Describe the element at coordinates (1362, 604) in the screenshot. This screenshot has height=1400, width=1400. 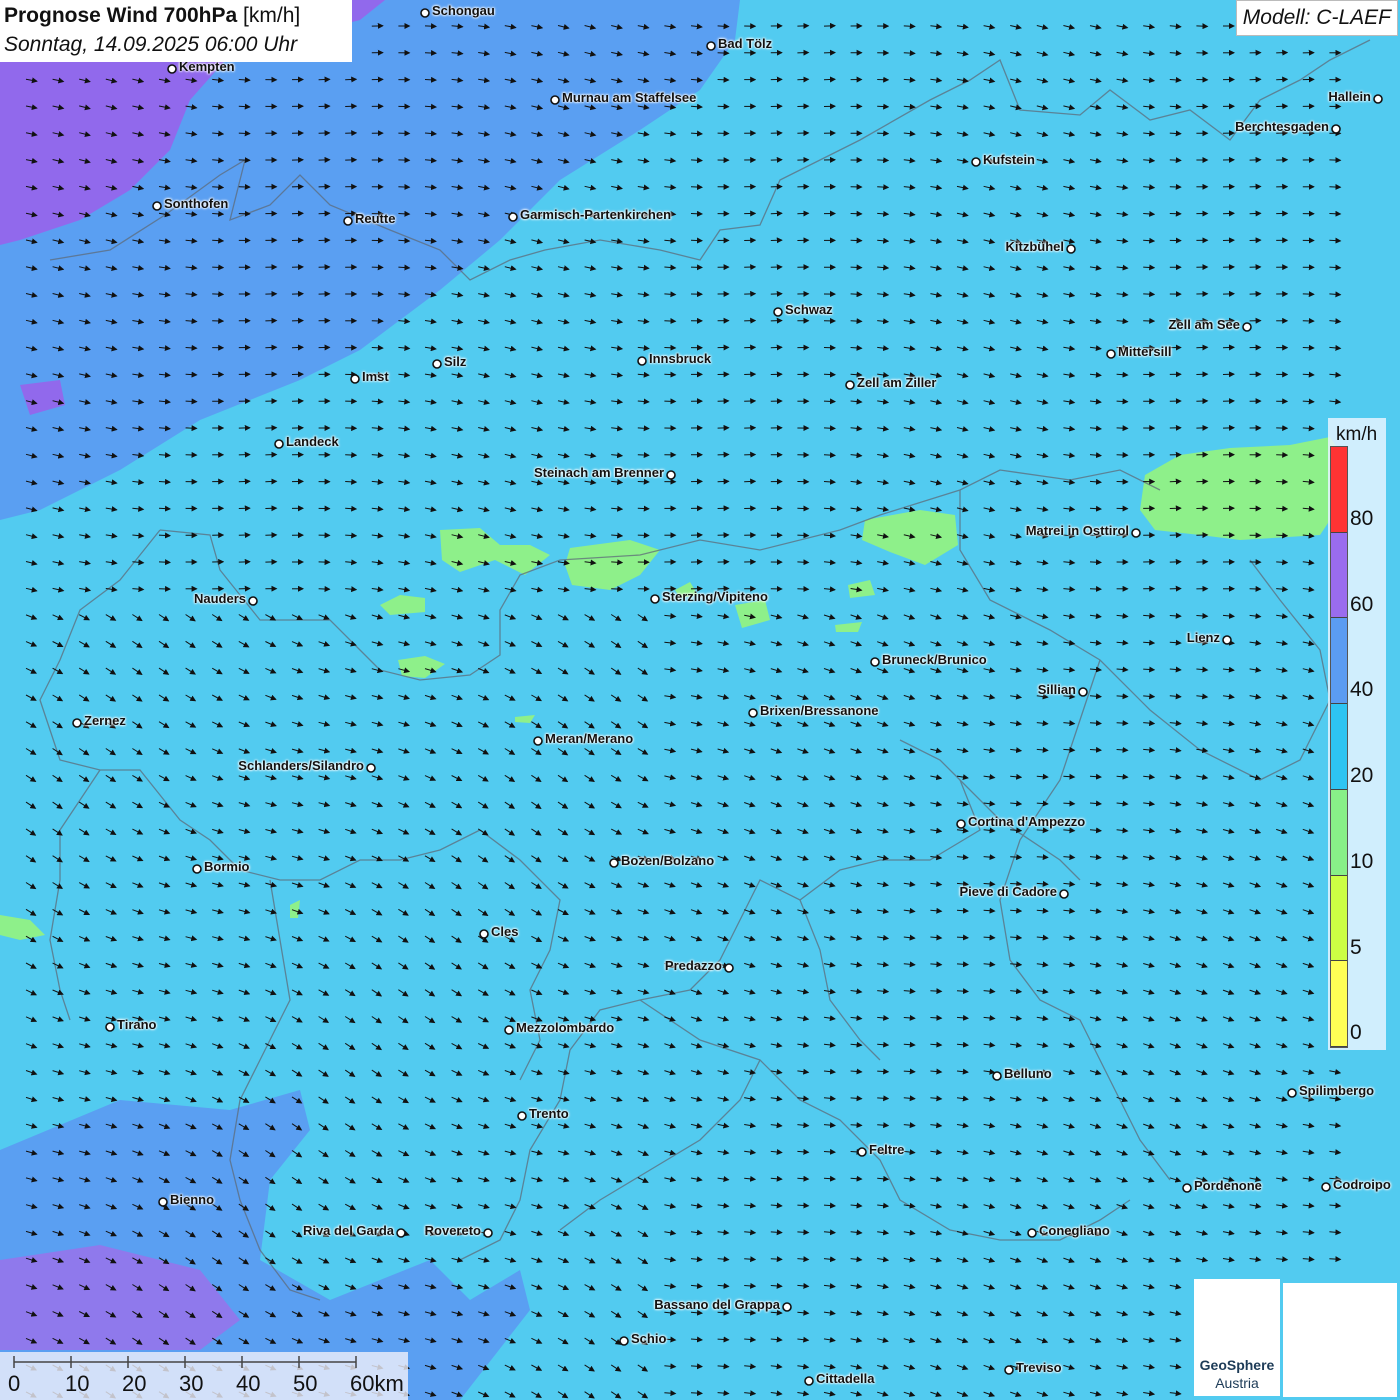
I see `legend-tick-label: 60` at that location.